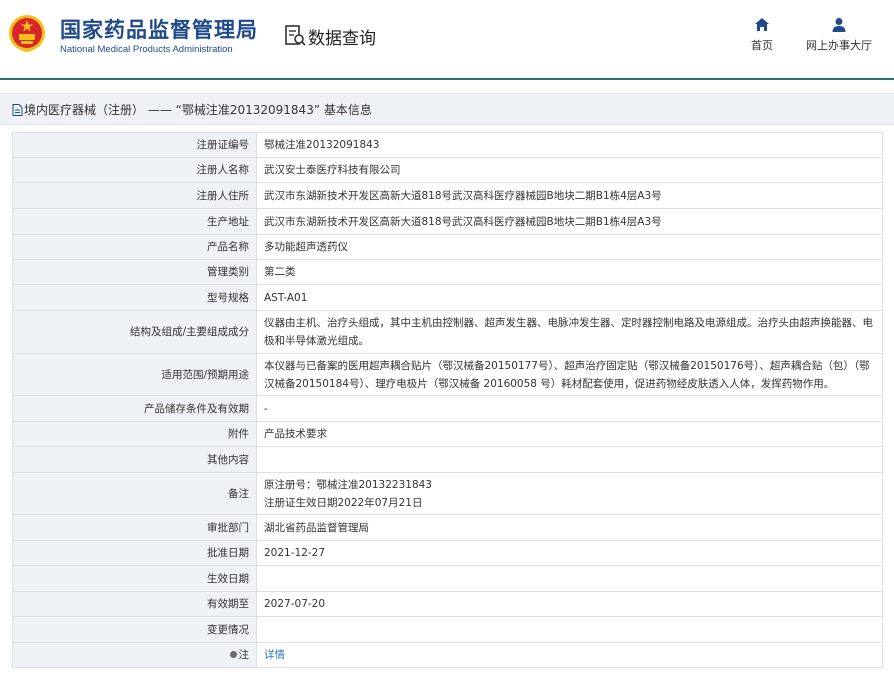  Describe the element at coordinates (762, 24) in the screenshot. I see `home-icon` at that location.